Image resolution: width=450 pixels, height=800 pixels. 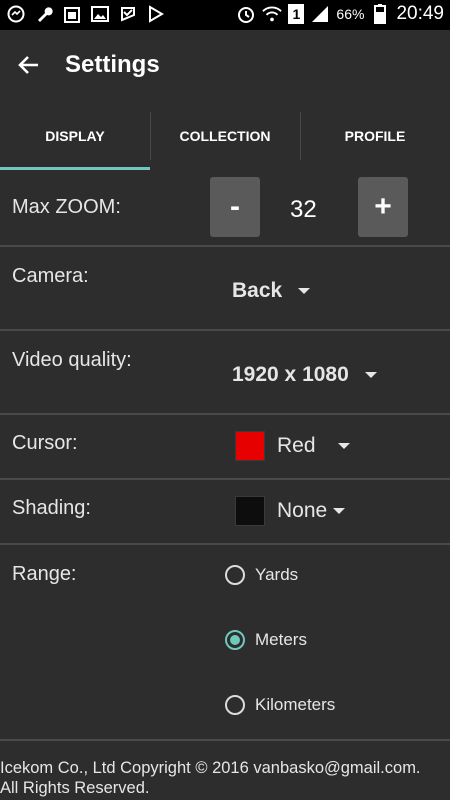 What do you see at coordinates (112, 64) in the screenshot?
I see `page-title: Settings` at bounding box center [112, 64].